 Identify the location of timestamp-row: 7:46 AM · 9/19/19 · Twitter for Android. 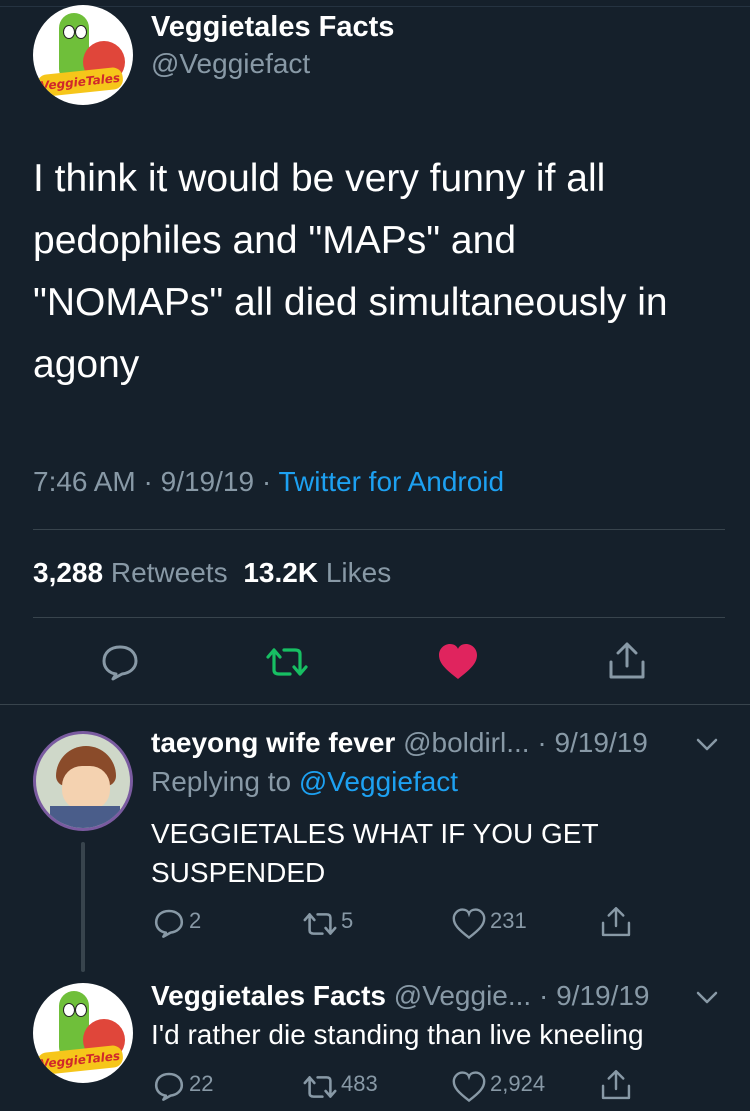
(268, 482).